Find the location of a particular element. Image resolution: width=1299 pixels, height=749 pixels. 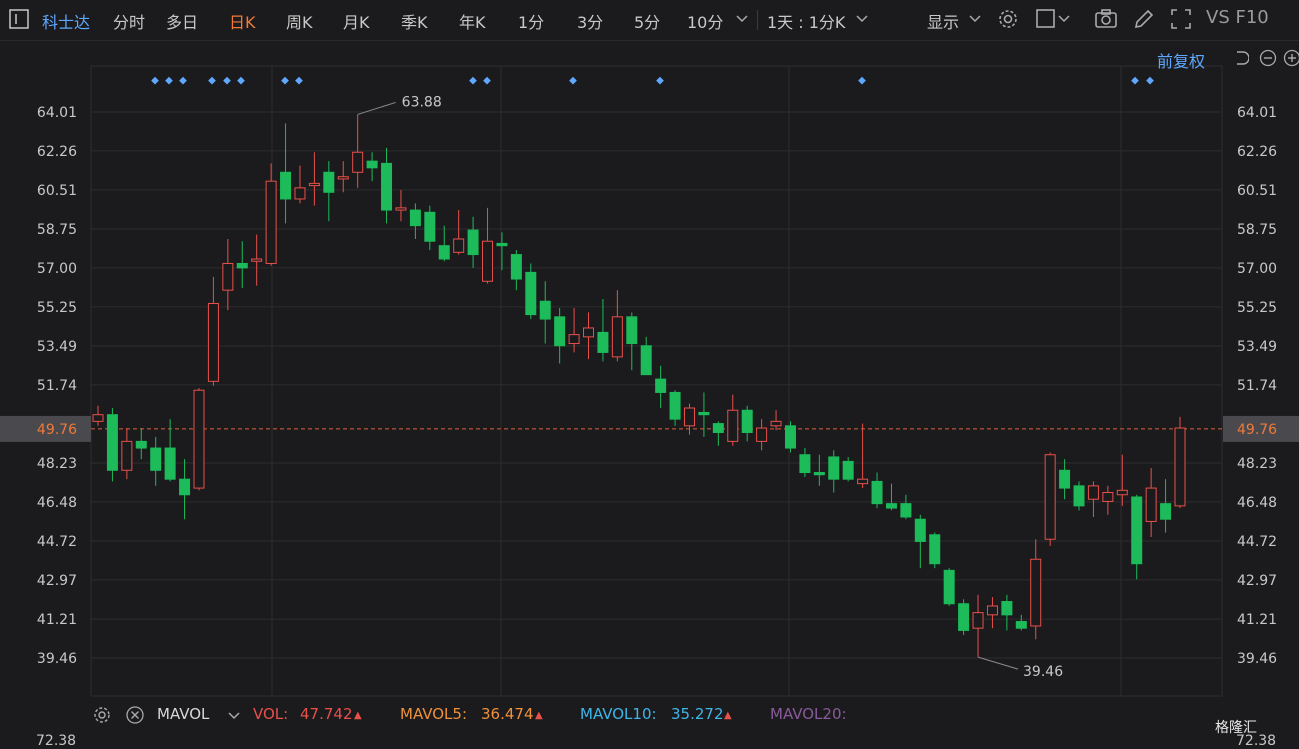

y-axis-tick-label: 39.46 is located at coordinates (57, 659).